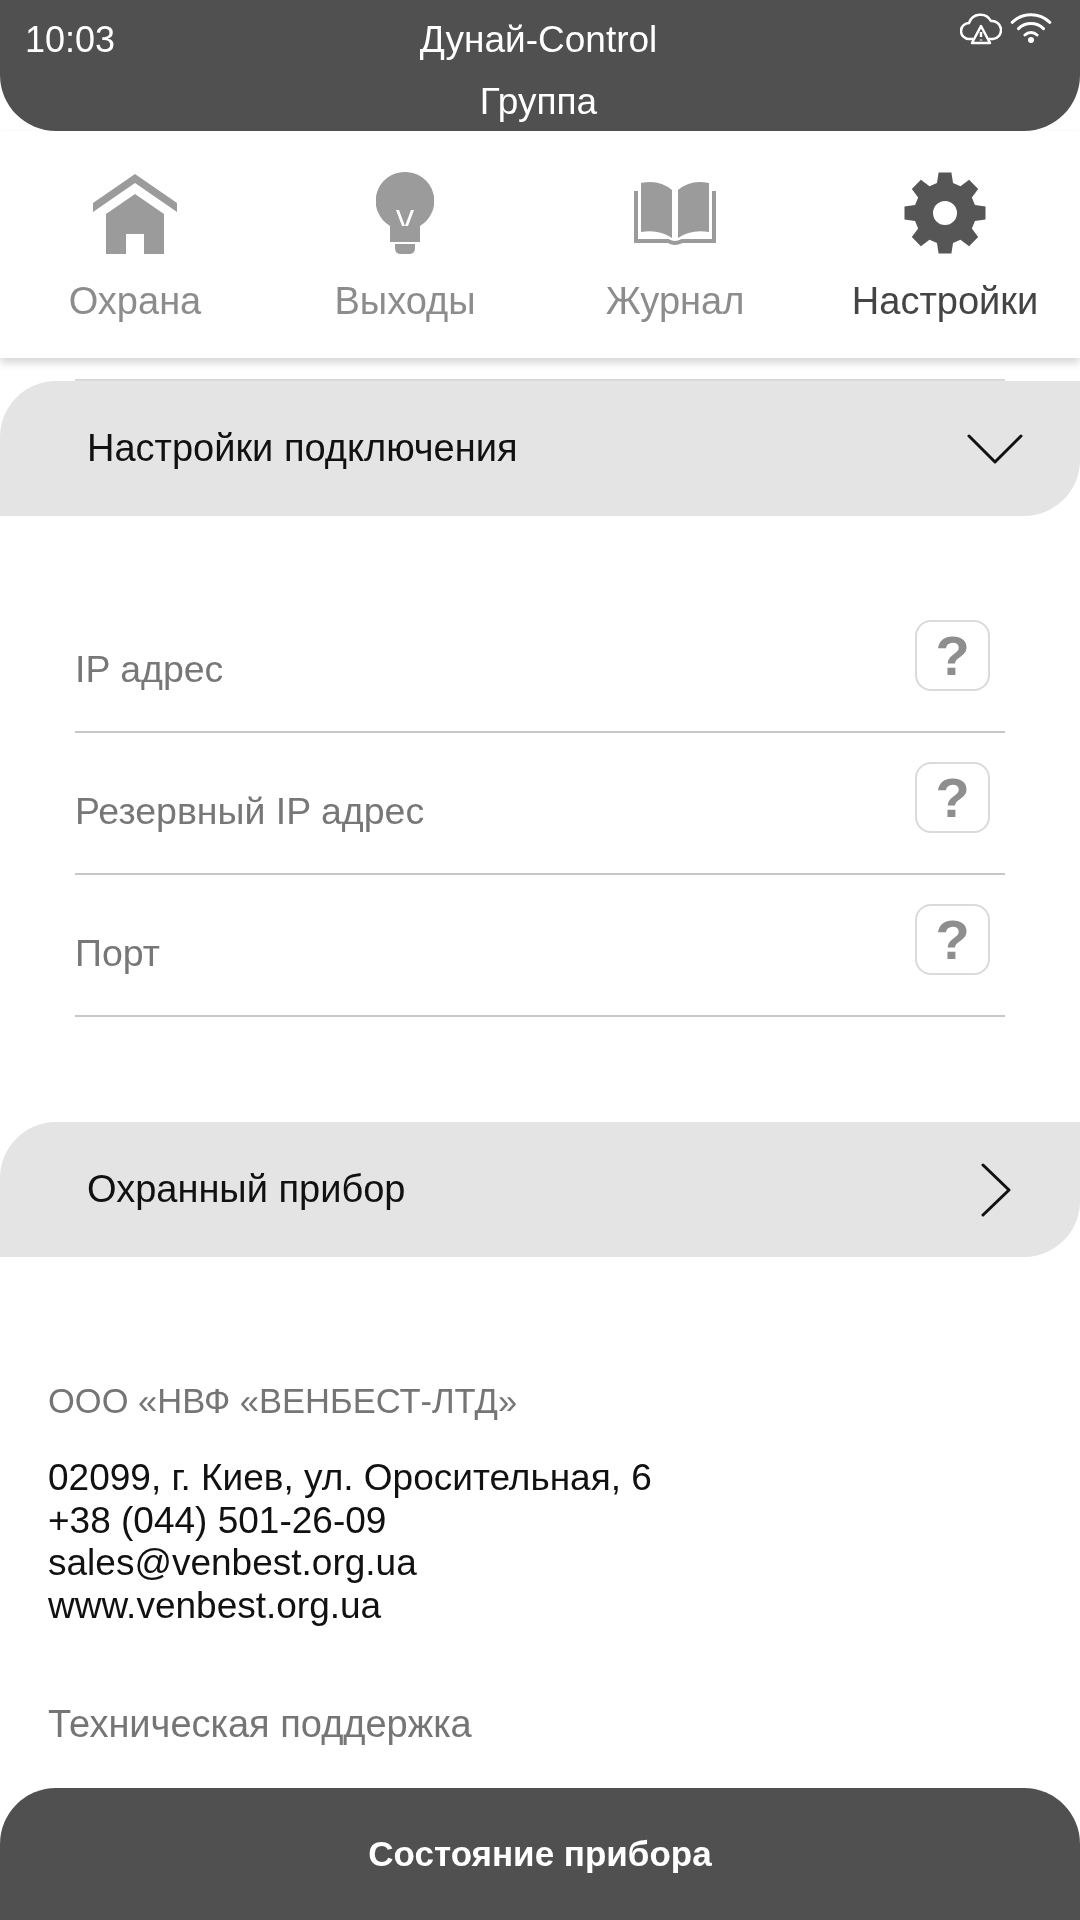 Image resolution: width=1080 pixels, height=1920 pixels. What do you see at coordinates (996, 1189) in the screenshot?
I see `chevron-right-icon` at bounding box center [996, 1189].